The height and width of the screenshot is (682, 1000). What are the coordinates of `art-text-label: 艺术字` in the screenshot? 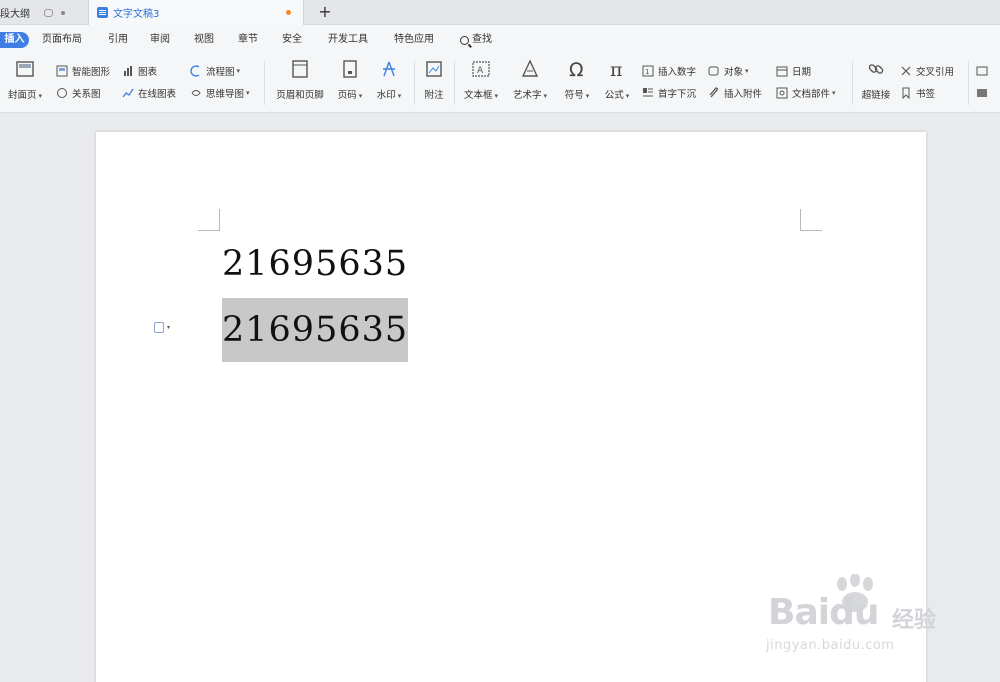 It's located at (527, 95).